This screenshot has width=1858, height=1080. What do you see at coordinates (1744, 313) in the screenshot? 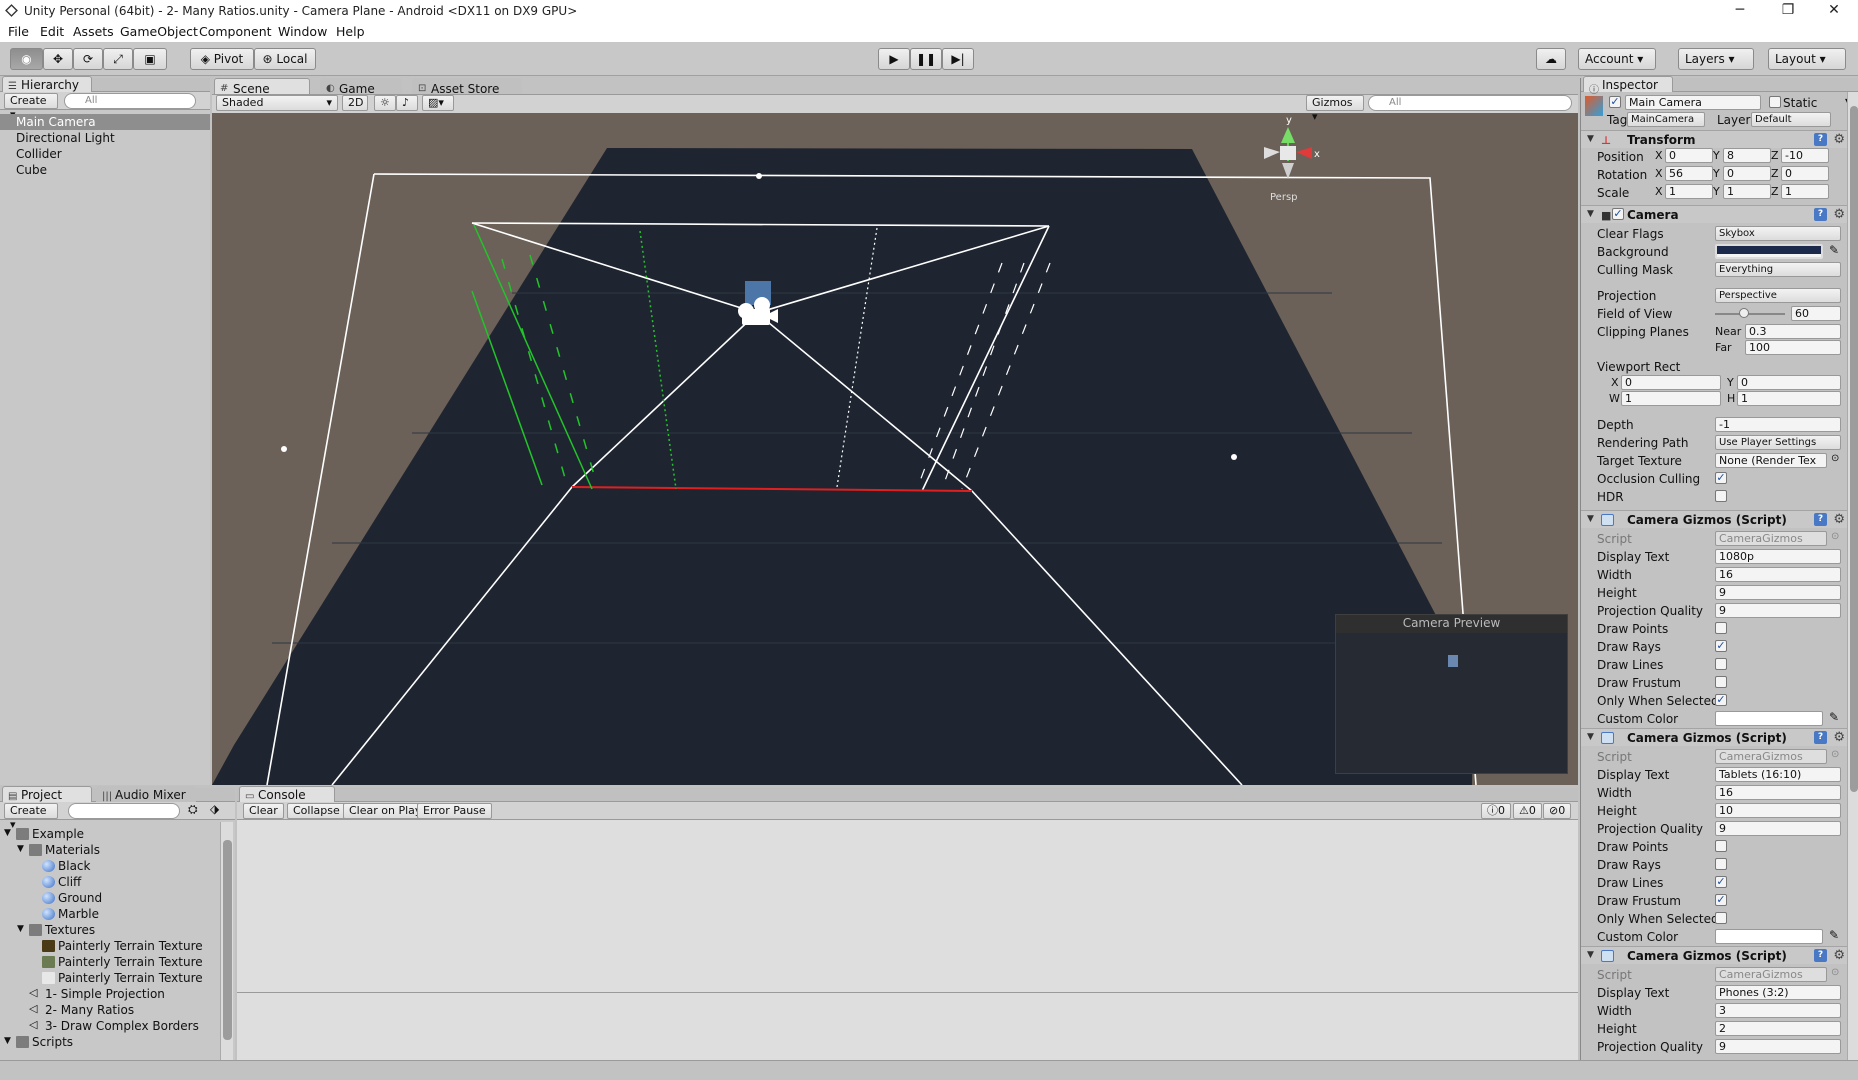
I see `fov-slider-handle` at bounding box center [1744, 313].